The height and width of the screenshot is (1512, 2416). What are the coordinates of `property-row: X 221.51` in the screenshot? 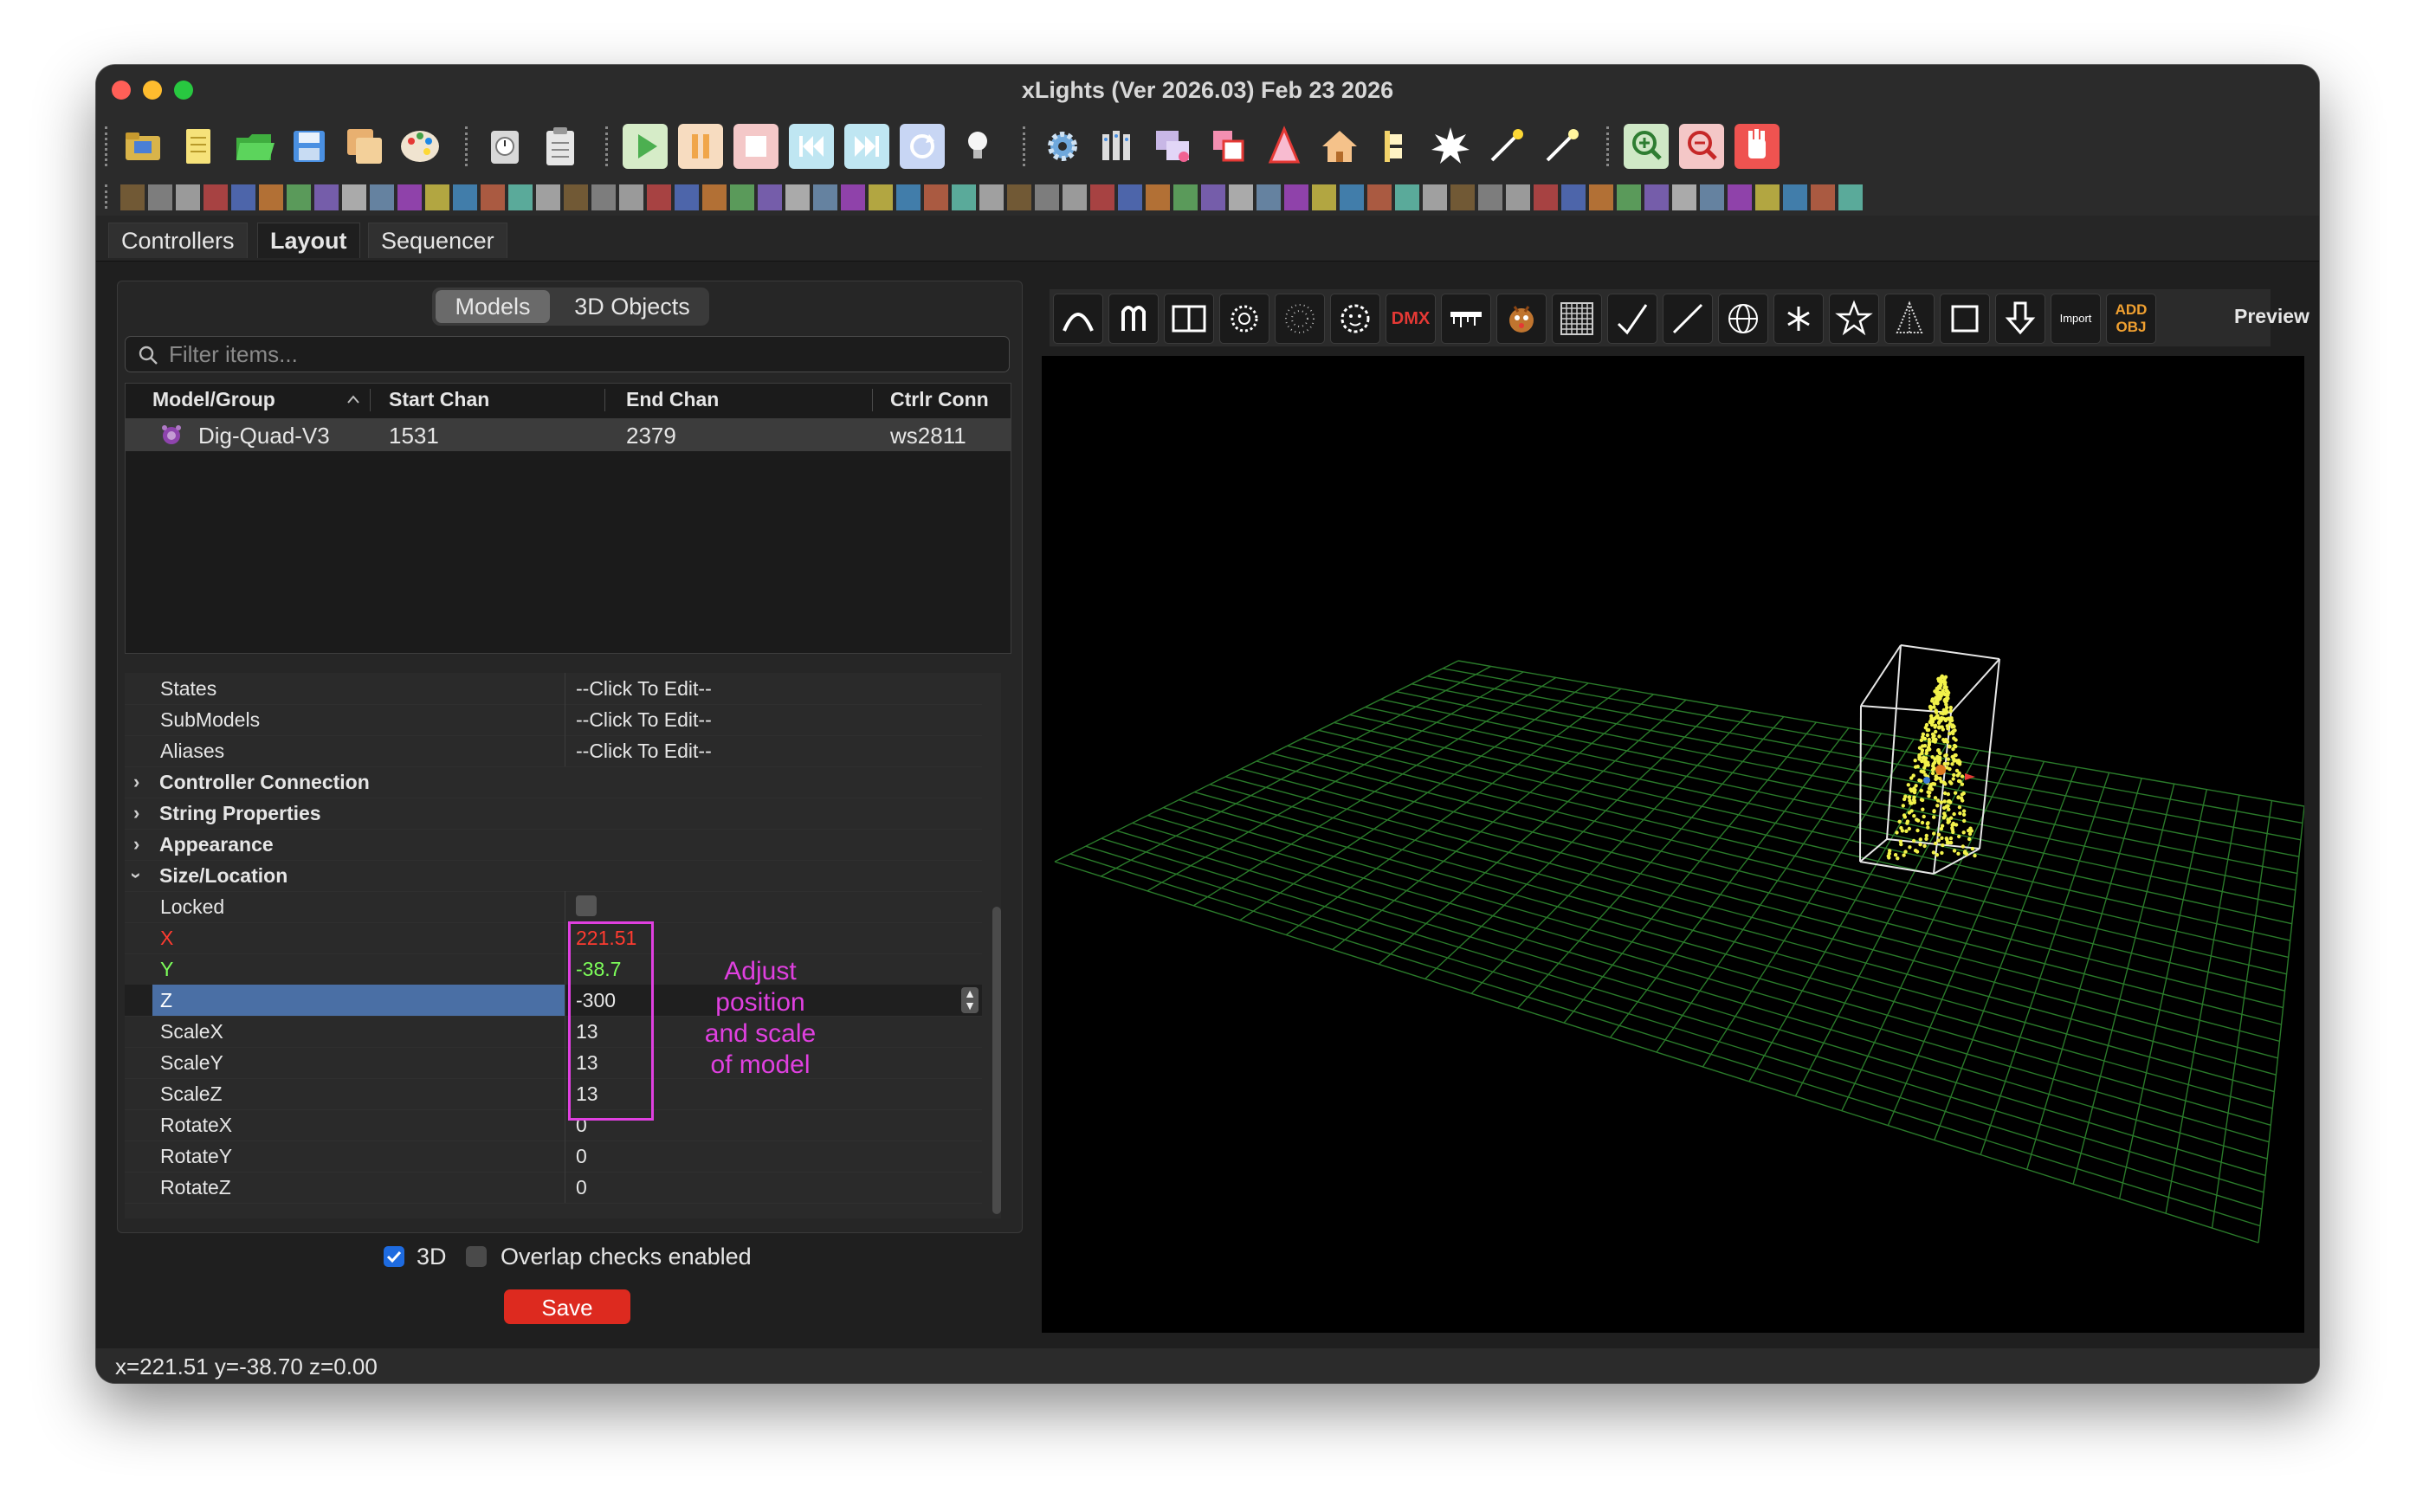 It's located at (553, 938).